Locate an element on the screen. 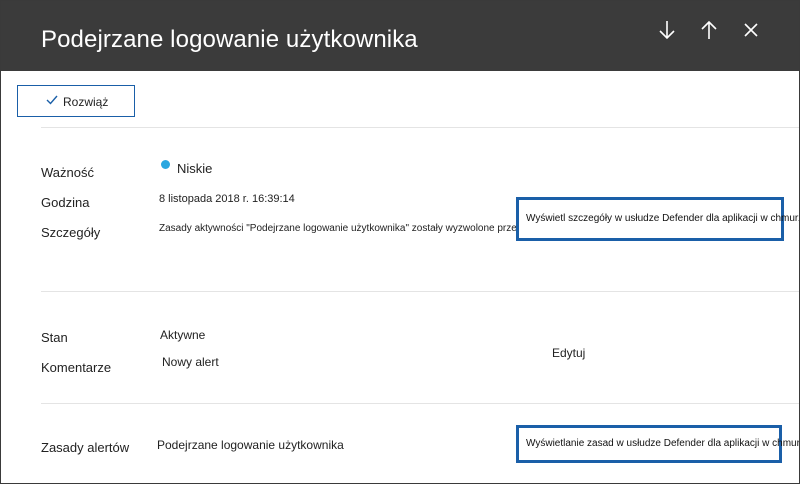 The height and width of the screenshot is (484, 800). time-label: Godzina is located at coordinates (65, 202).